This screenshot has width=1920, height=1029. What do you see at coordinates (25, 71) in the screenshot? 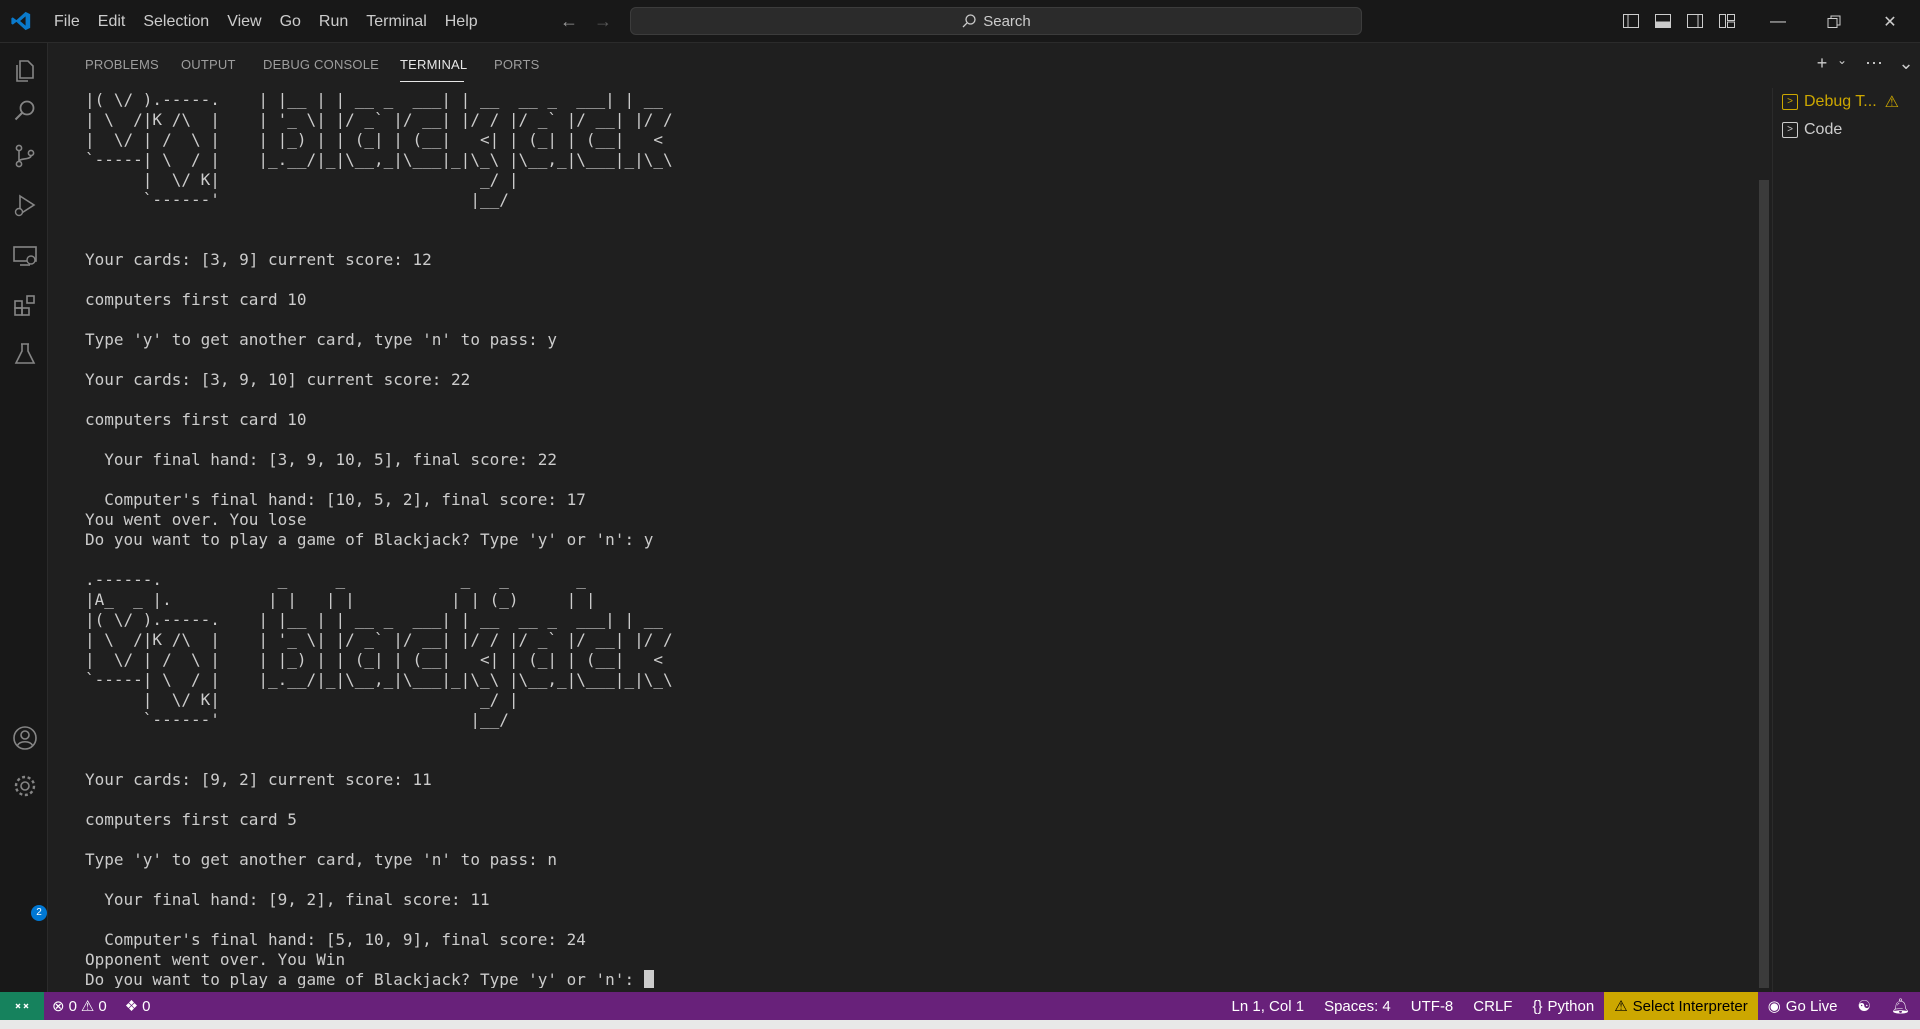
I see `explorer-icon` at bounding box center [25, 71].